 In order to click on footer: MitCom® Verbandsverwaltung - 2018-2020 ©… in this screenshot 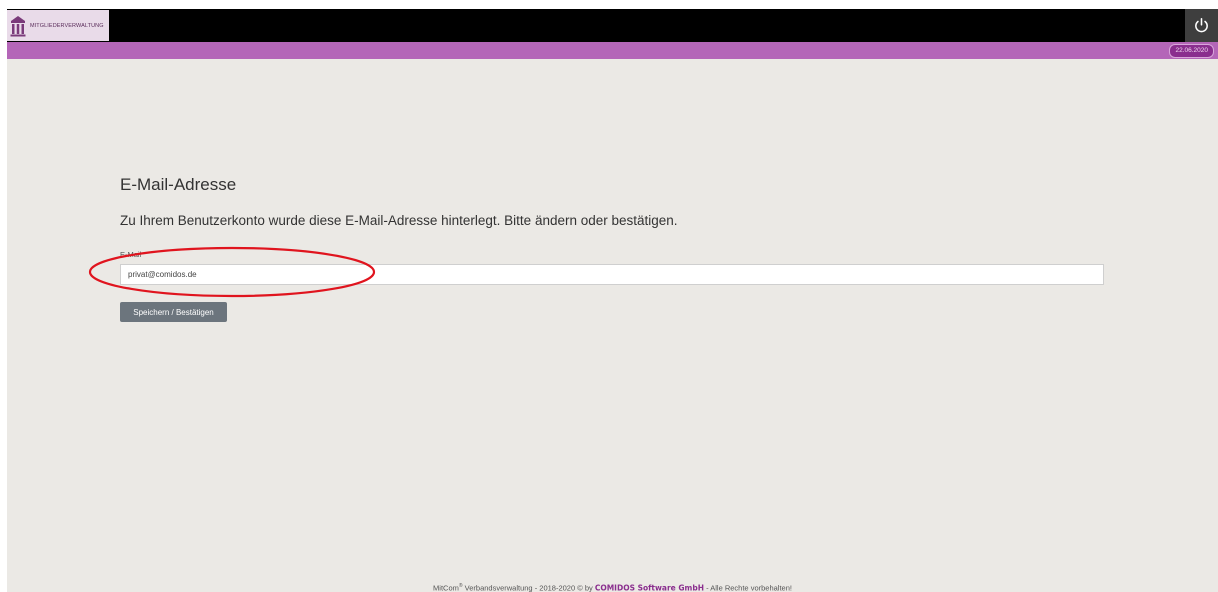, I will do `click(612, 587)`.